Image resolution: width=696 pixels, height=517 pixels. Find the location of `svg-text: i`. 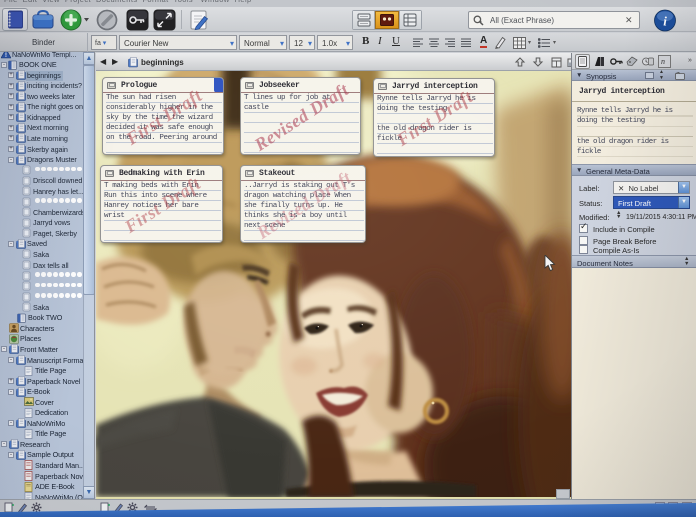

svg-text: i is located at coordinates (665, 20).